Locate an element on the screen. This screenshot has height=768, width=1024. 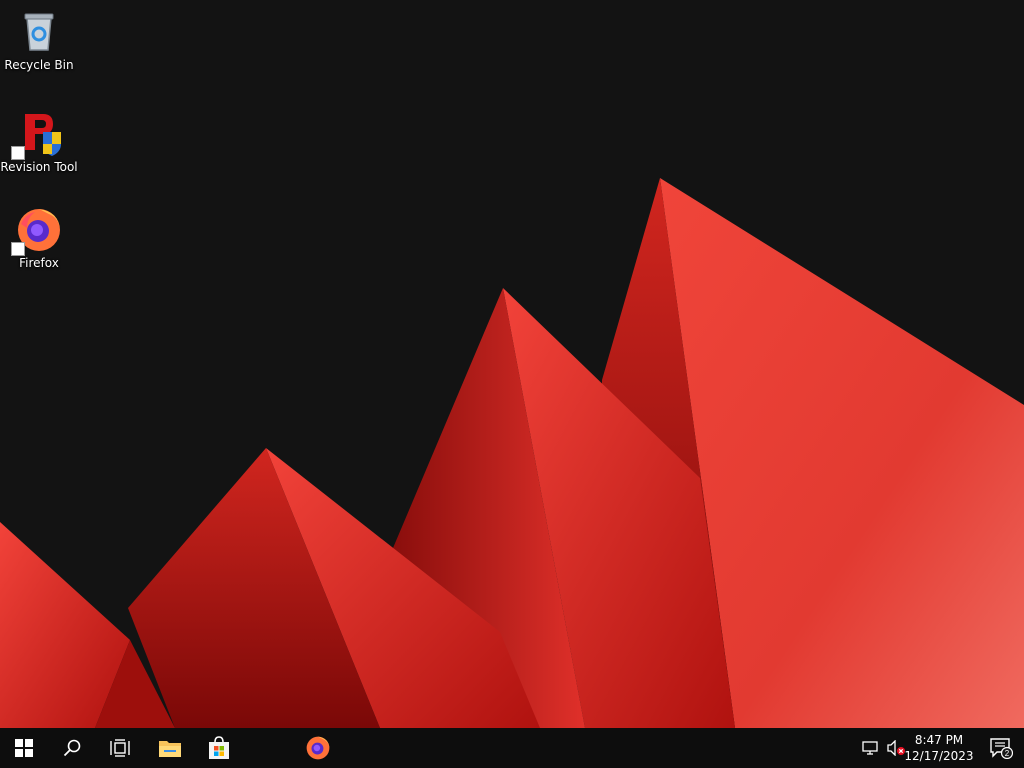
desktop-icon-firefox: Firefox is located at coordinates (39, 238).